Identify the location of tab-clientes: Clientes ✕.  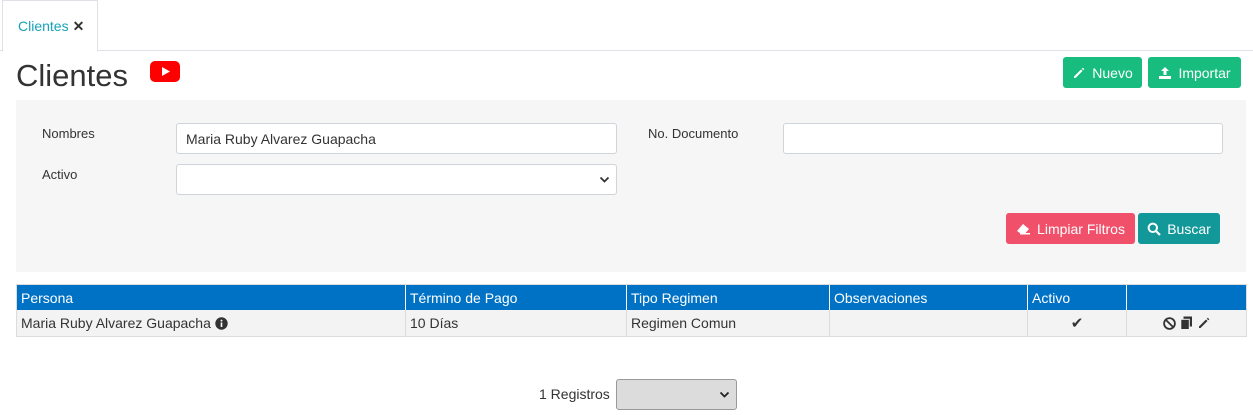
(50, 26).